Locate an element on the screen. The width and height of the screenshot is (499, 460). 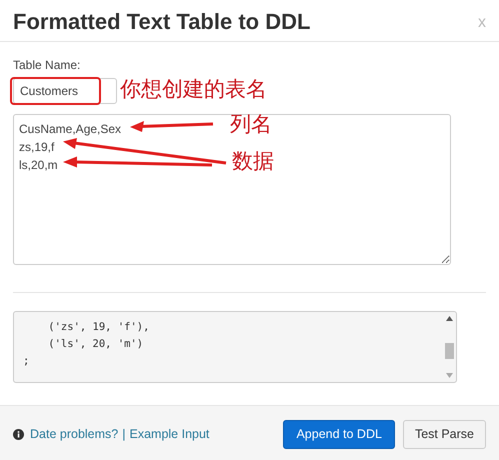
table-name-field: Customers is located at coordinates (65, 91).